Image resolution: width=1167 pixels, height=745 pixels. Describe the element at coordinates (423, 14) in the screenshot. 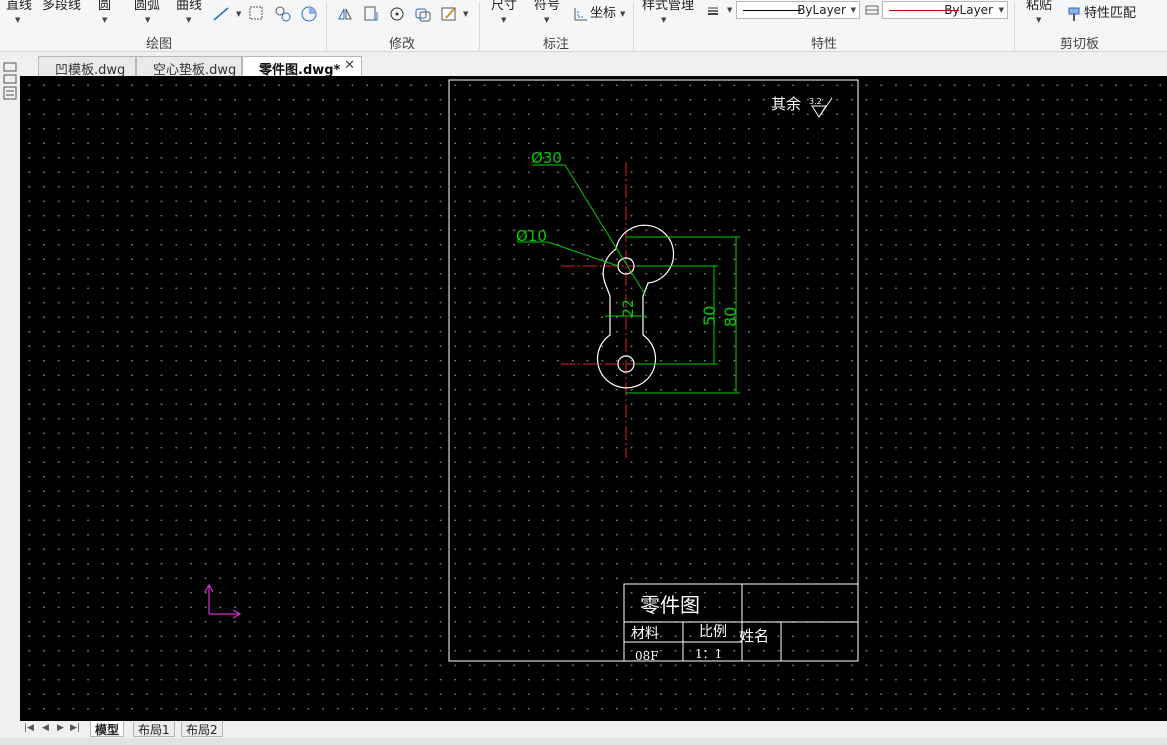

I see `offset-icon` at that location.